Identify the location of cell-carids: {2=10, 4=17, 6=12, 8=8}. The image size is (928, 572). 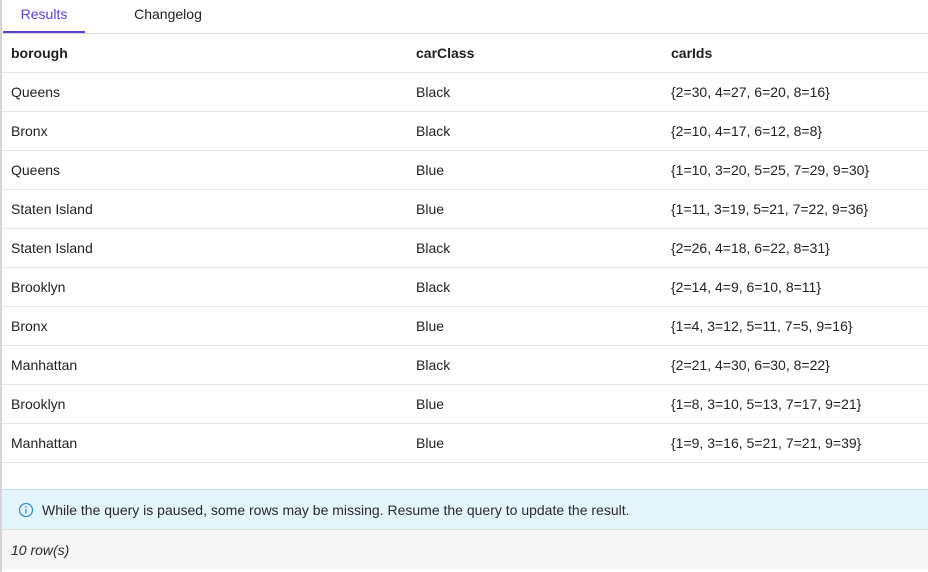
(795, 131).